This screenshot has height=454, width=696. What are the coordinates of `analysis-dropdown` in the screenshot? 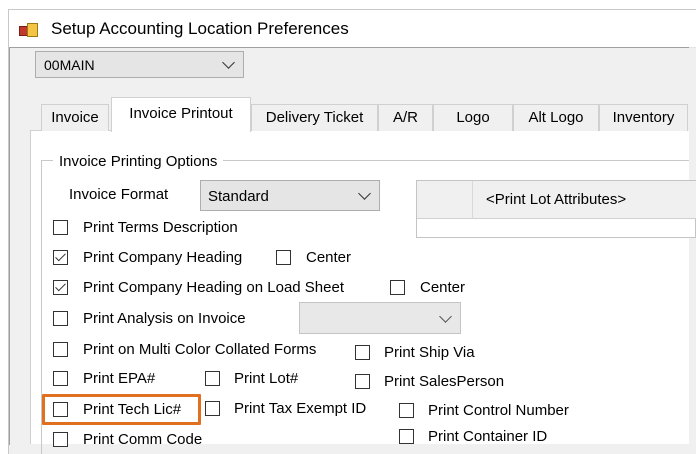 It's located at (380, 318).